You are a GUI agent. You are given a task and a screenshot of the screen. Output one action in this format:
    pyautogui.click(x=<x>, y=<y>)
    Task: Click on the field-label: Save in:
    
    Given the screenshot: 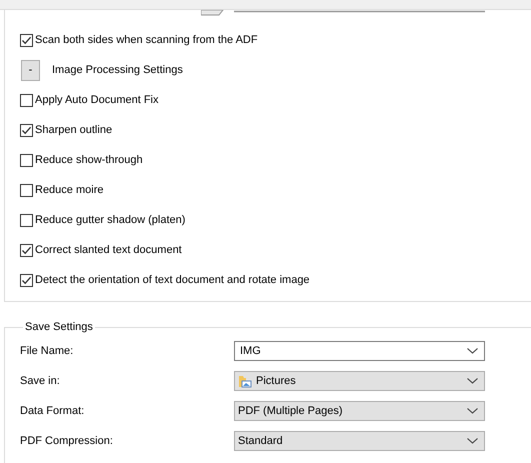 What is the action you would take?
    pyautogui.click(x=40, y=381)
    